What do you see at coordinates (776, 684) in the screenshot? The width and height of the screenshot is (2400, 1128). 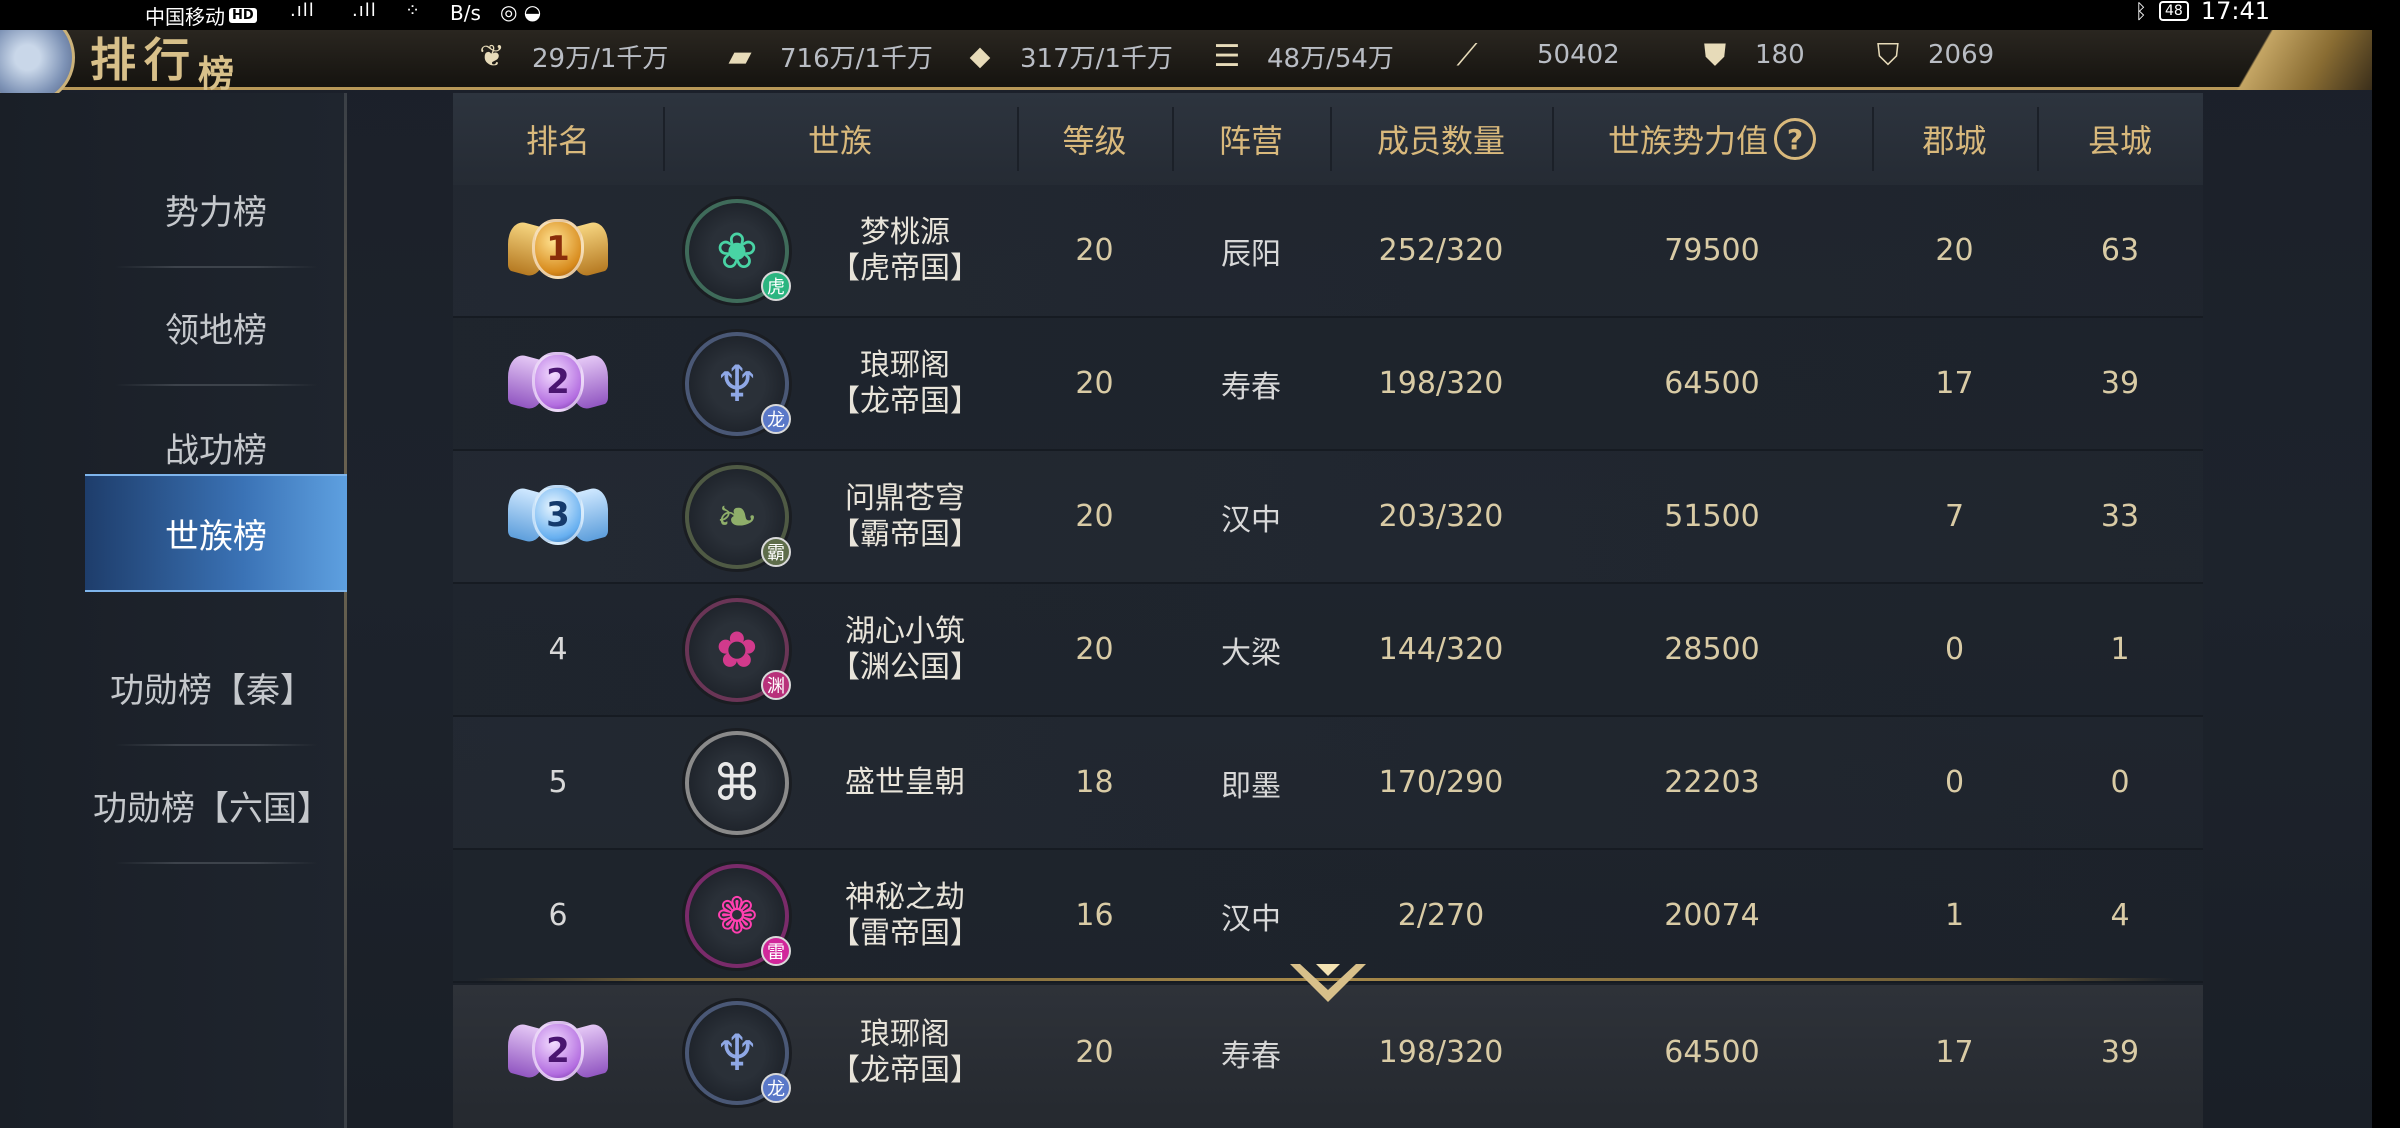 I see `nation-badge: 渊` at bounding box center [776, 684].